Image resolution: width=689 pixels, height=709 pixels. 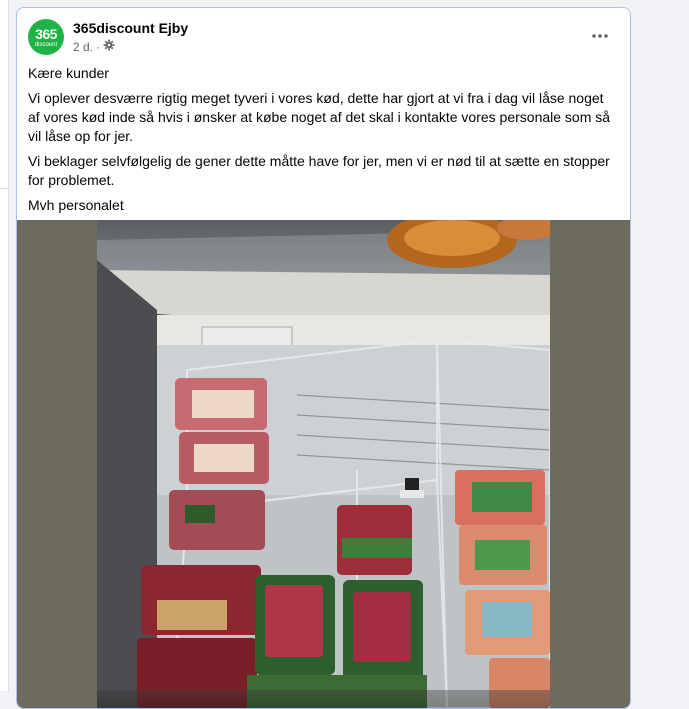 I want to click on page-avatar: 365 discount, so click(x=46, y=37).